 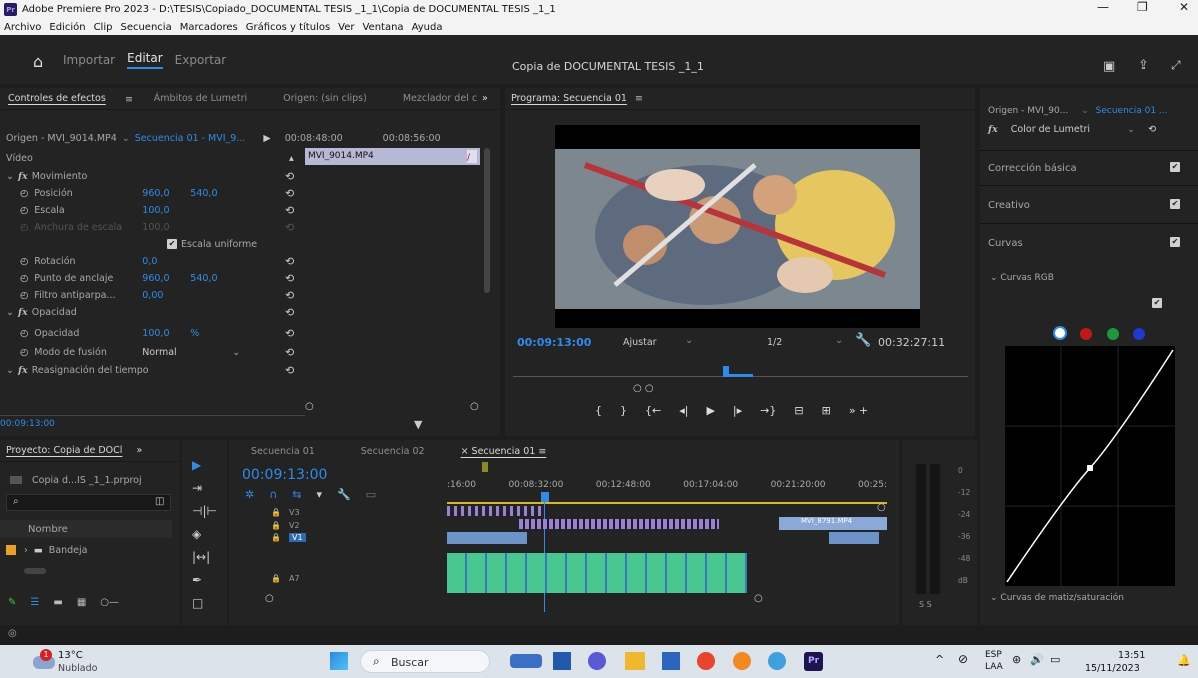 What do you see at coordinates (774, 342) in the screenshot?
I see `quality-select: 1/2` at bounding box center [774, 342].